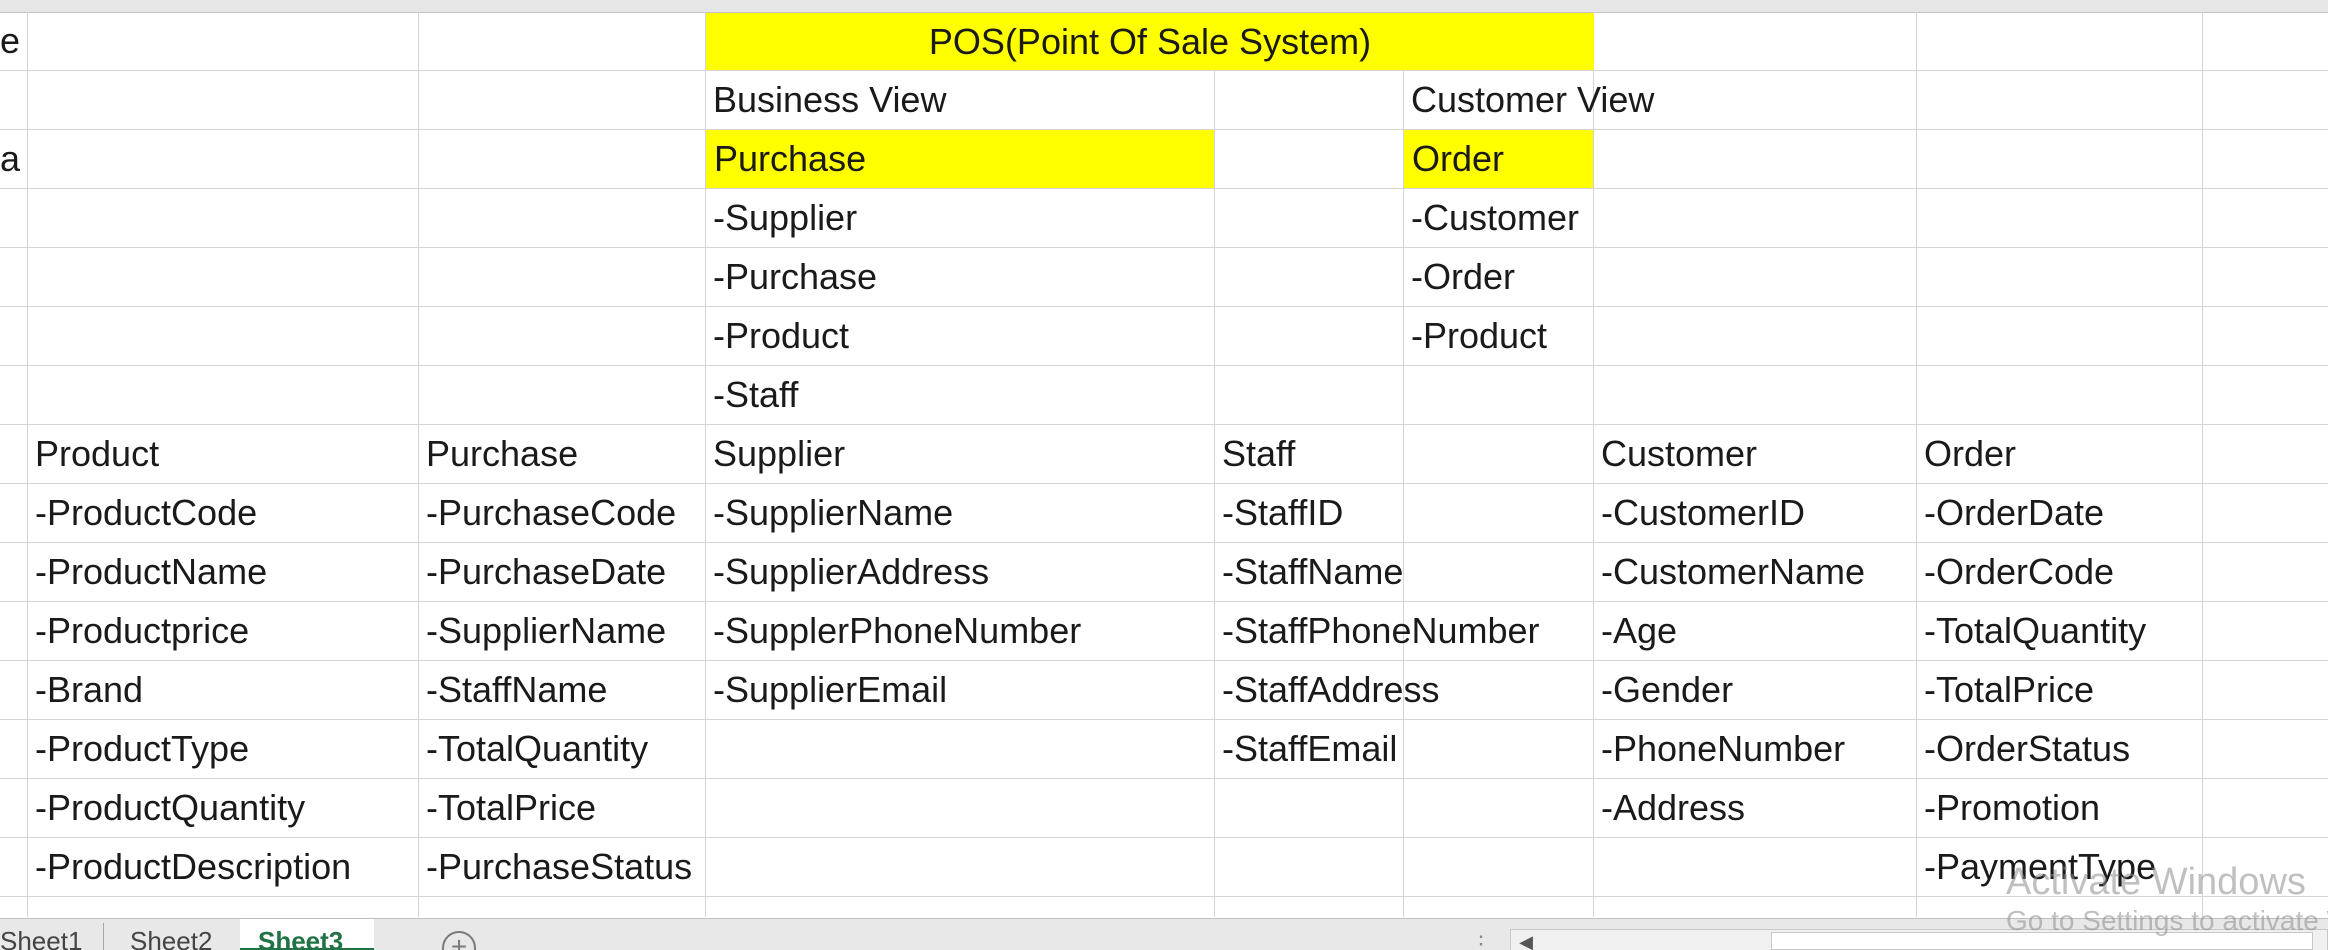  What do you see at coordinates (960, 159) in the screenshot?
I see `business-view-highlight: Purchase` at bounding box center [960, 159].